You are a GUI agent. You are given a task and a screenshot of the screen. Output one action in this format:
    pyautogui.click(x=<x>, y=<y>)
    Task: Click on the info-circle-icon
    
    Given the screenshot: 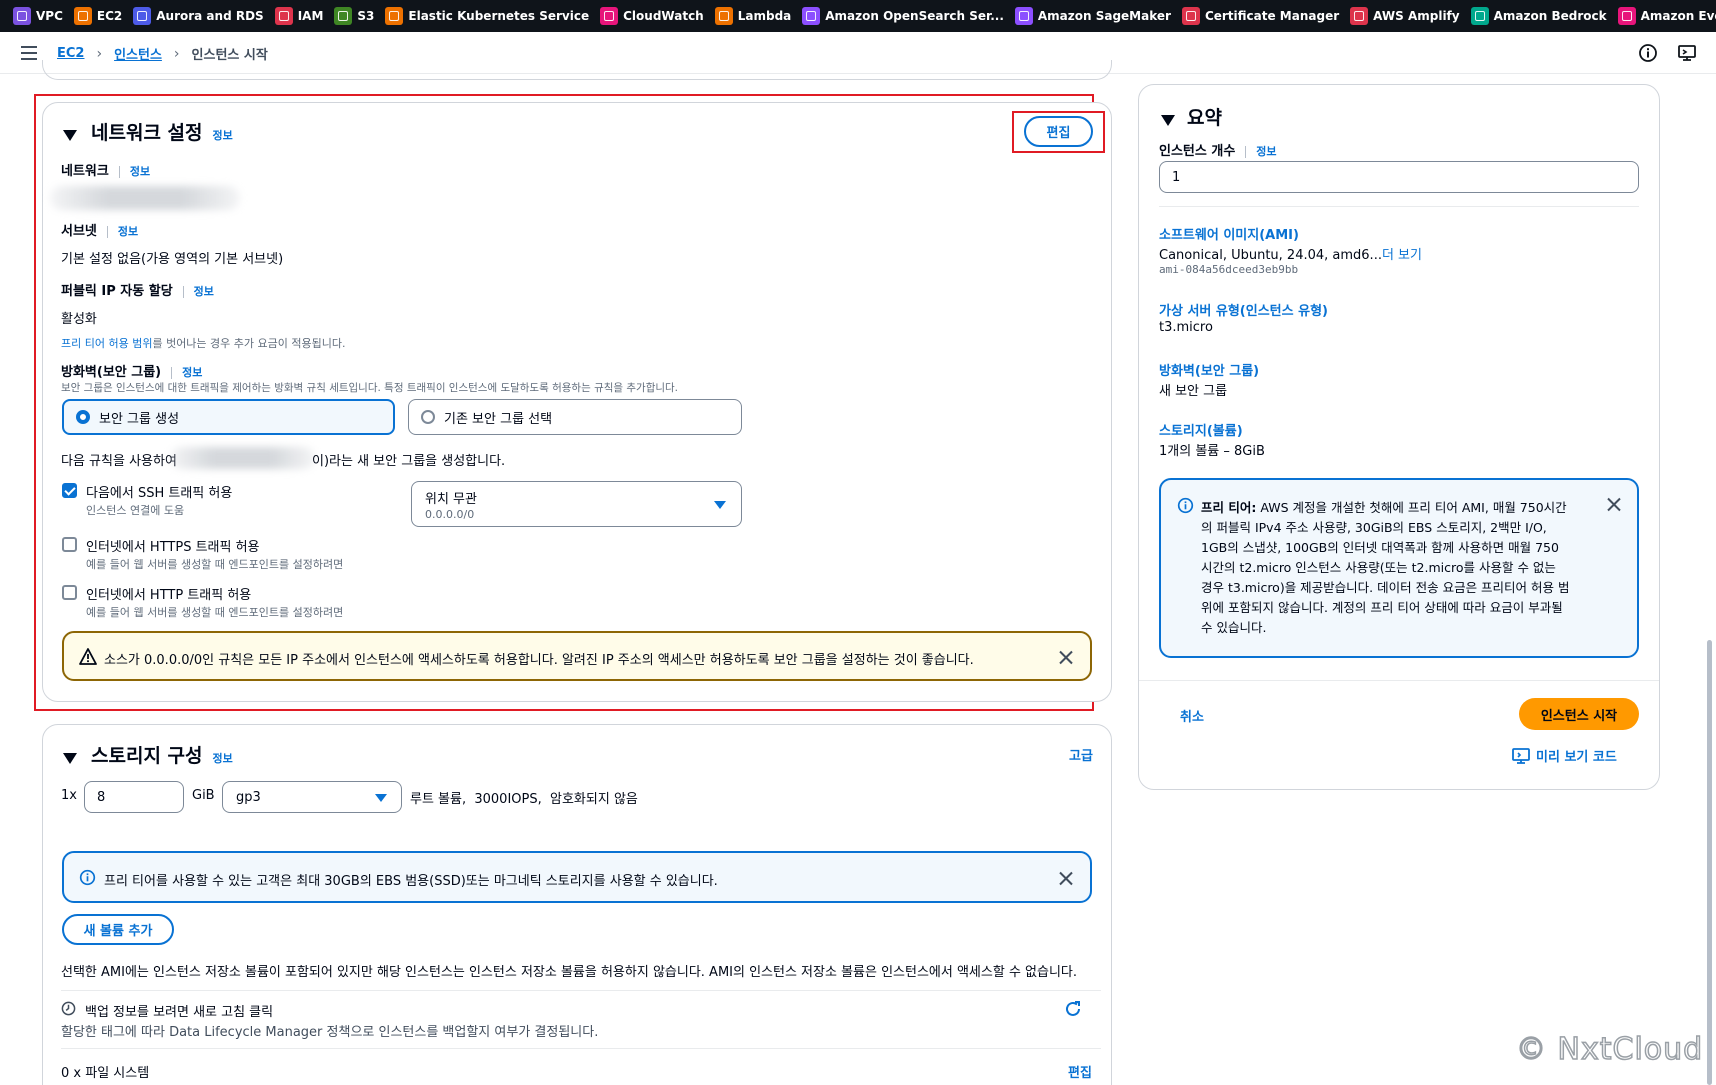 What is the action you would take?
    pyautogui.click(x=1648, y=53)
    